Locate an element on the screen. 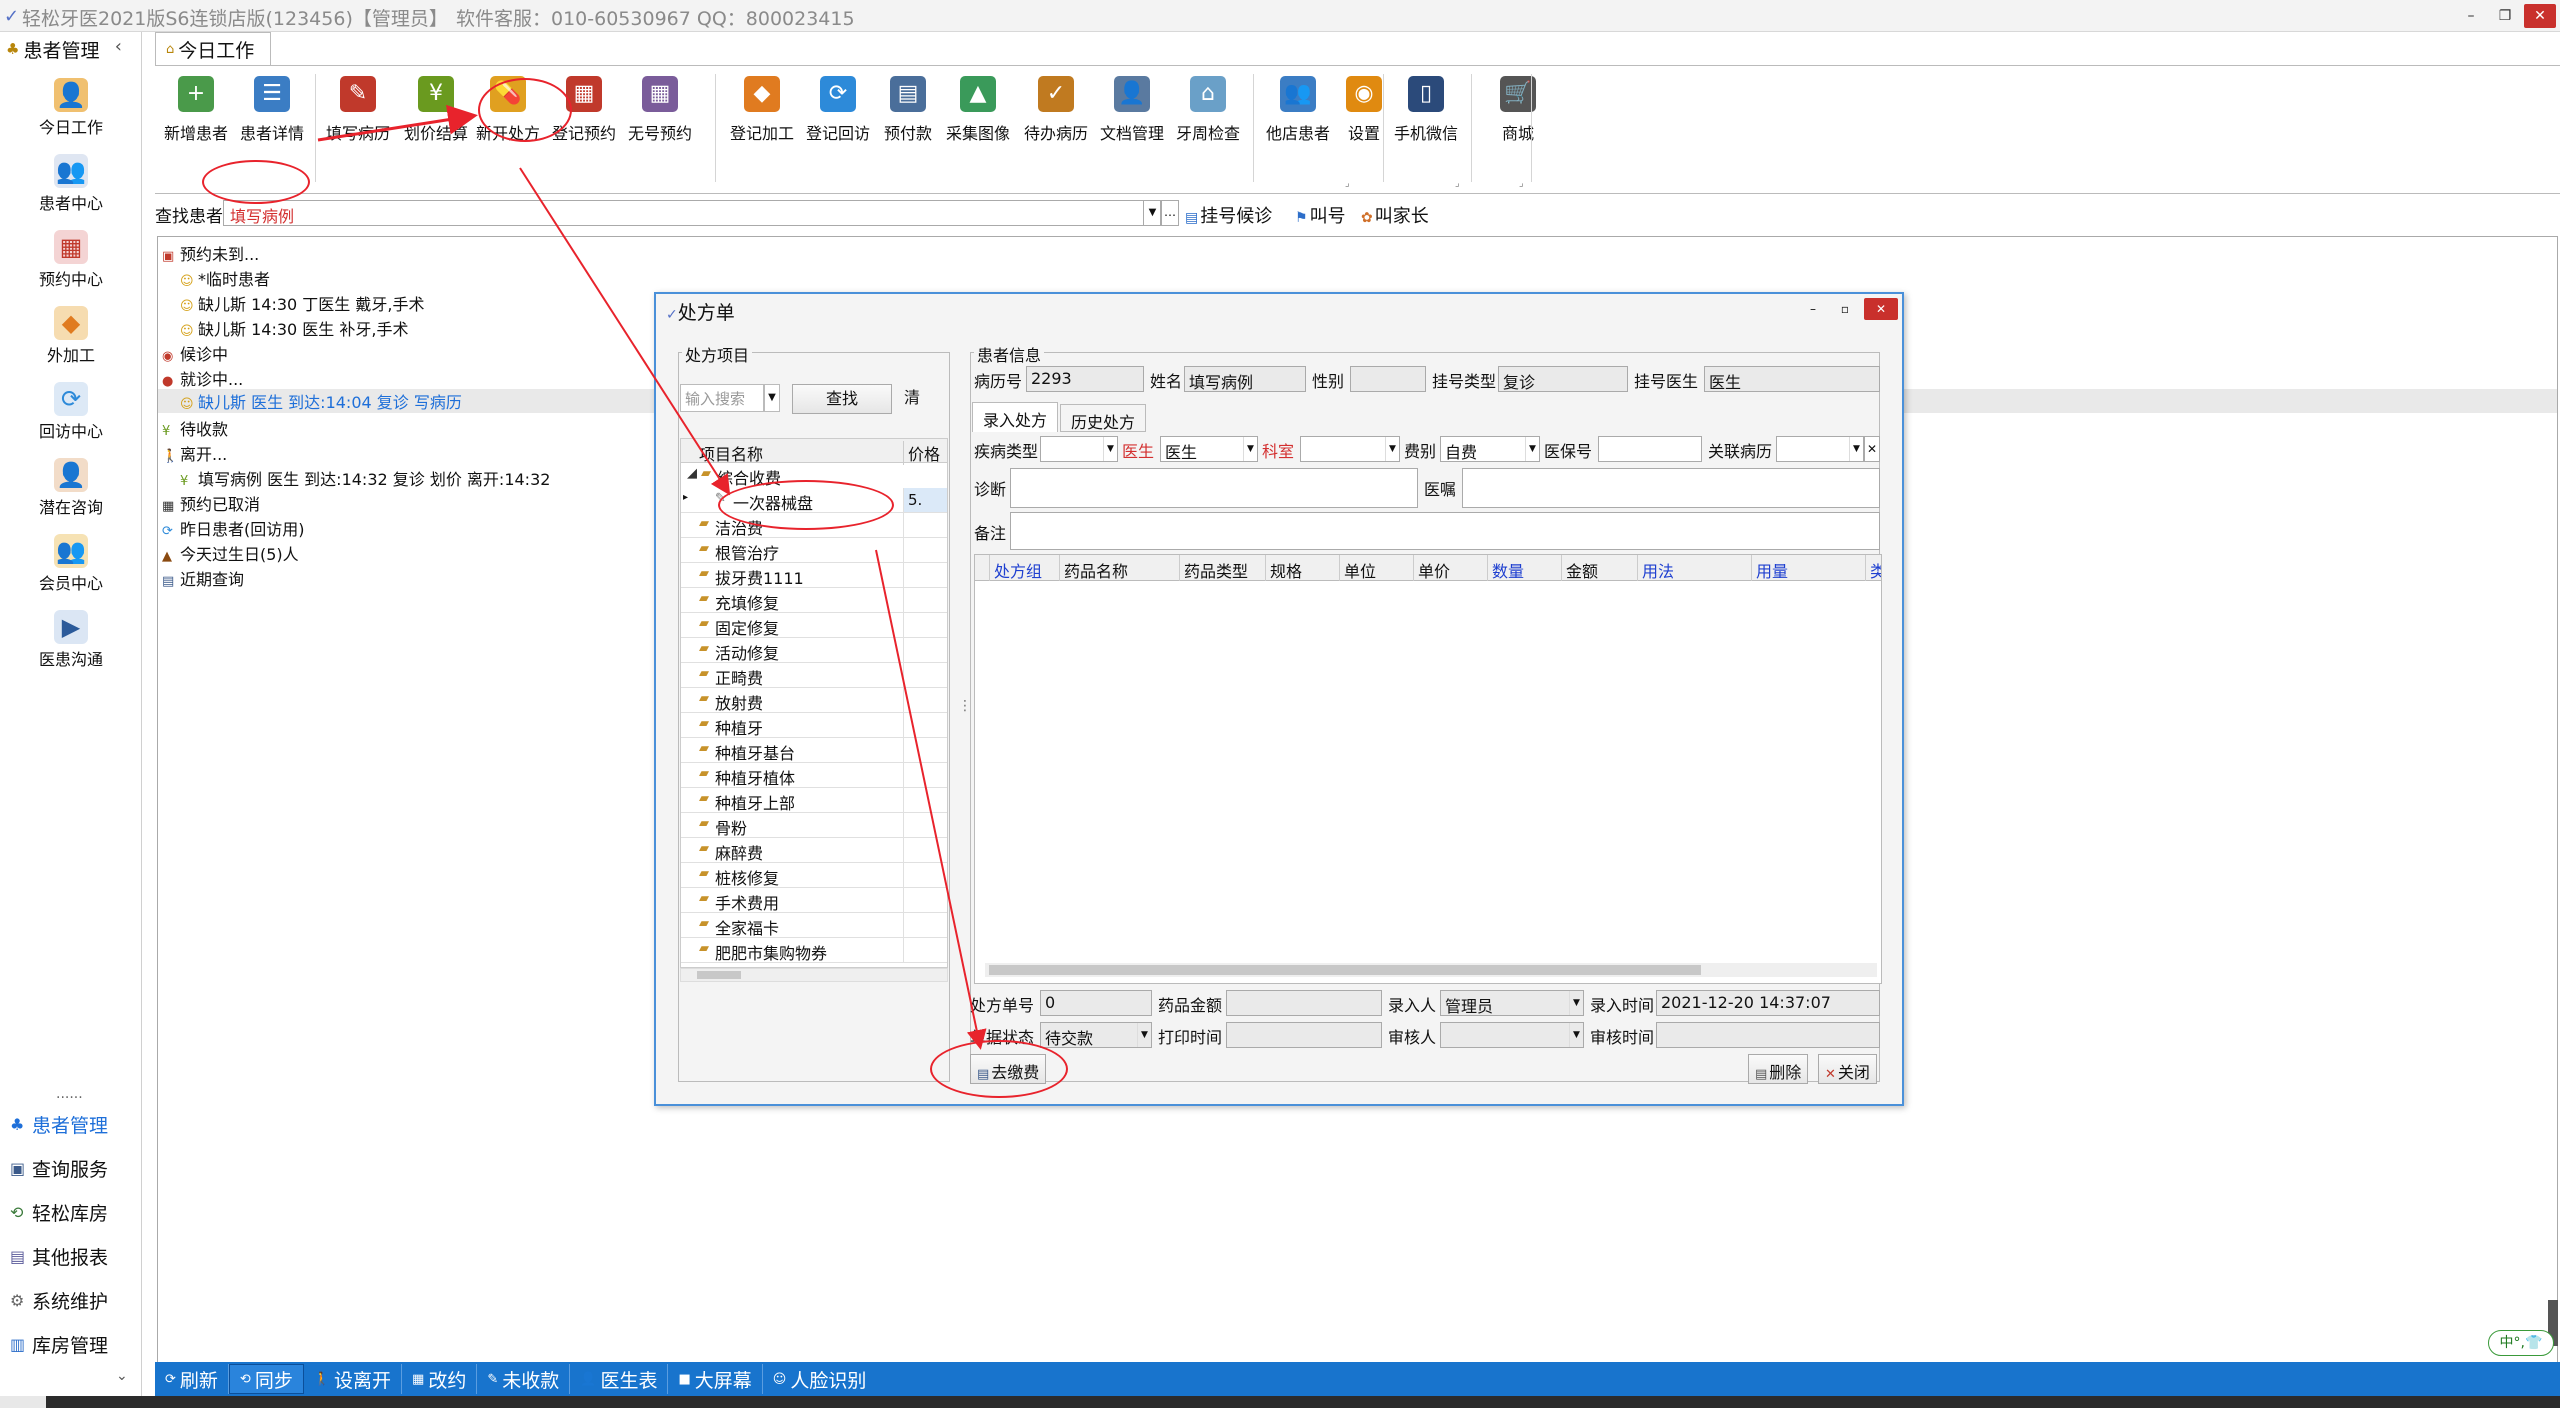 The height and width of the screenshot is (1408, 2560). unpaid-button: ✎ 未收款 is located at coordinates (524, 1379).